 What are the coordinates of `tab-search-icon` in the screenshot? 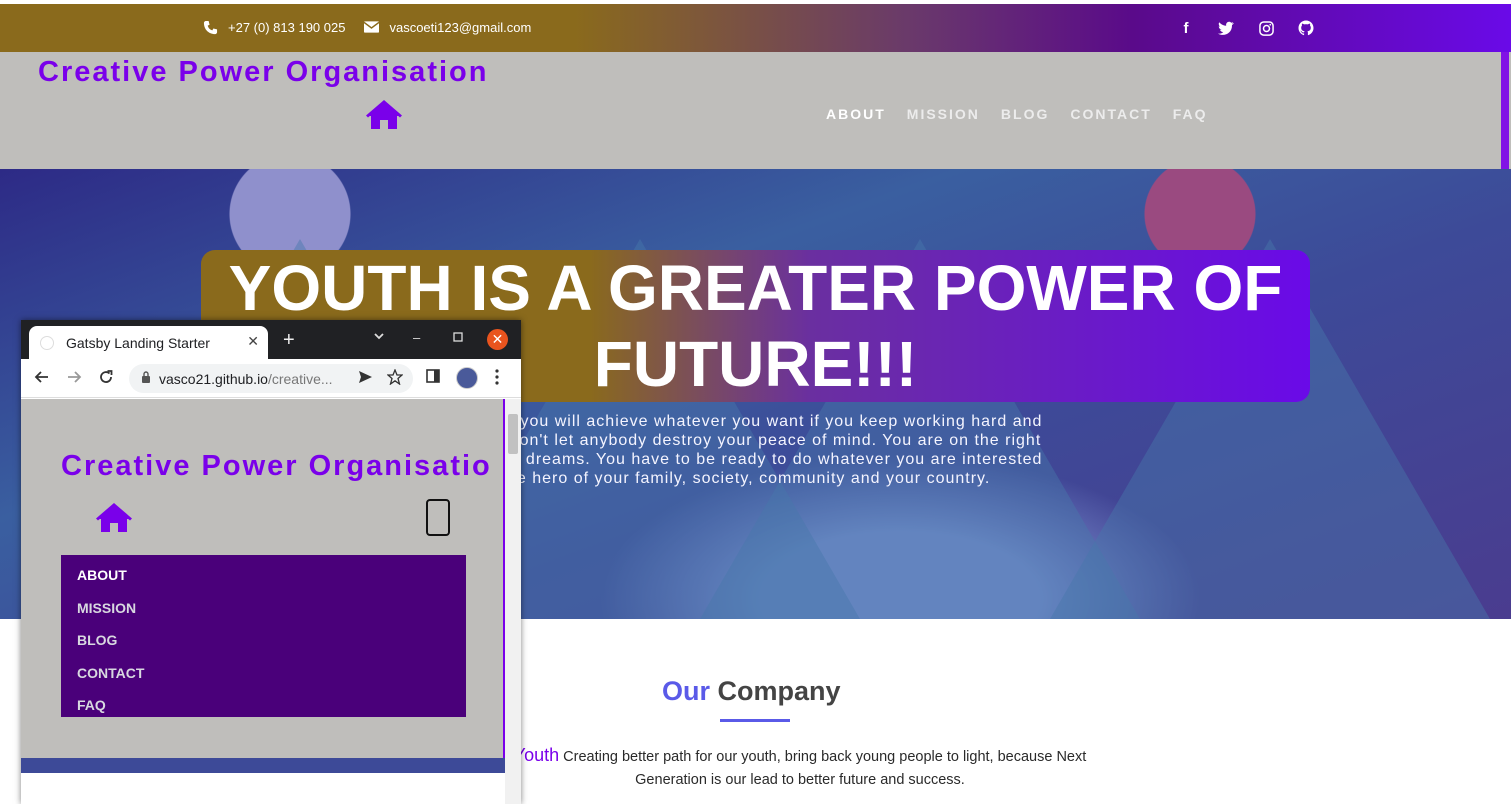 It's located at (379, 337).